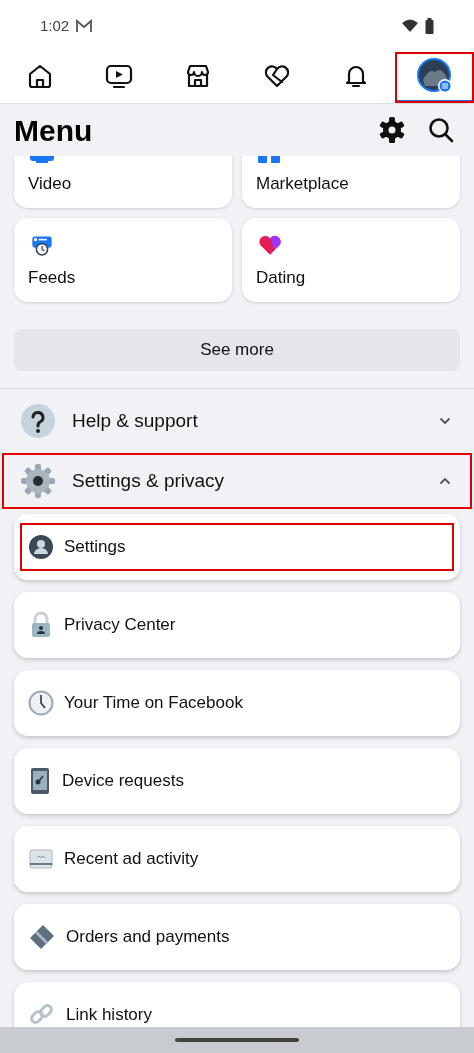  What do you see at coordinates (42, 159) in the screenshot?
I see `video-icon` at bounding box center [42, 159].